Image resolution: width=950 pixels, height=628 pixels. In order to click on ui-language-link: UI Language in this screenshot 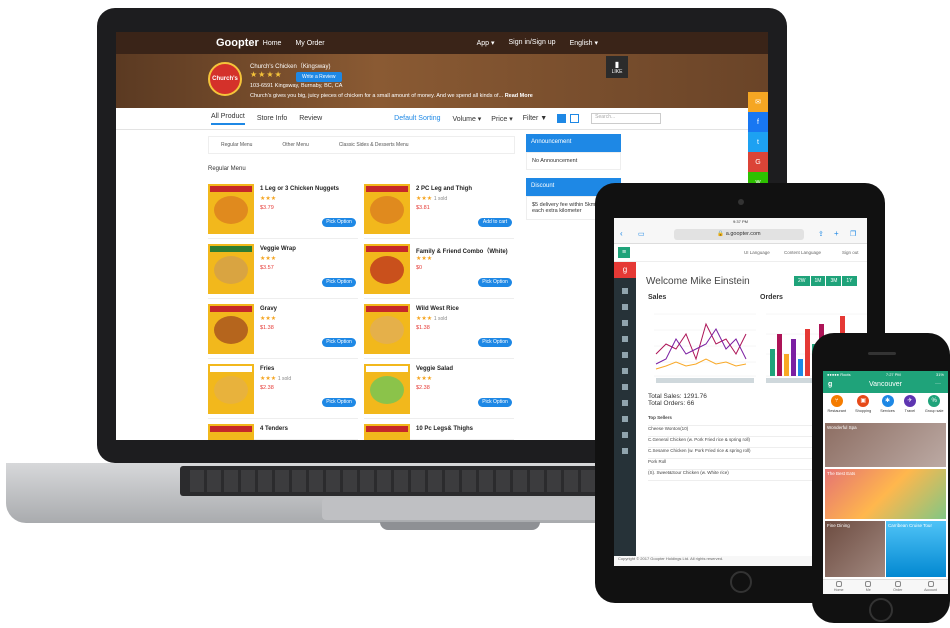, I will do `click(757, 252)`.